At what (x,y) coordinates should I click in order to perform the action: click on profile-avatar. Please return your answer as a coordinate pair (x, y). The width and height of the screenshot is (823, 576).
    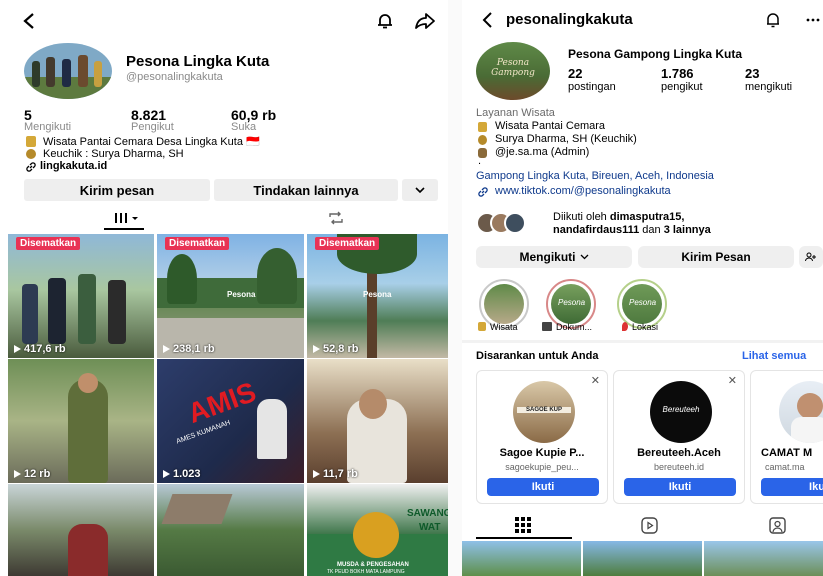
    Looking at the image, I should click on (68, 71).